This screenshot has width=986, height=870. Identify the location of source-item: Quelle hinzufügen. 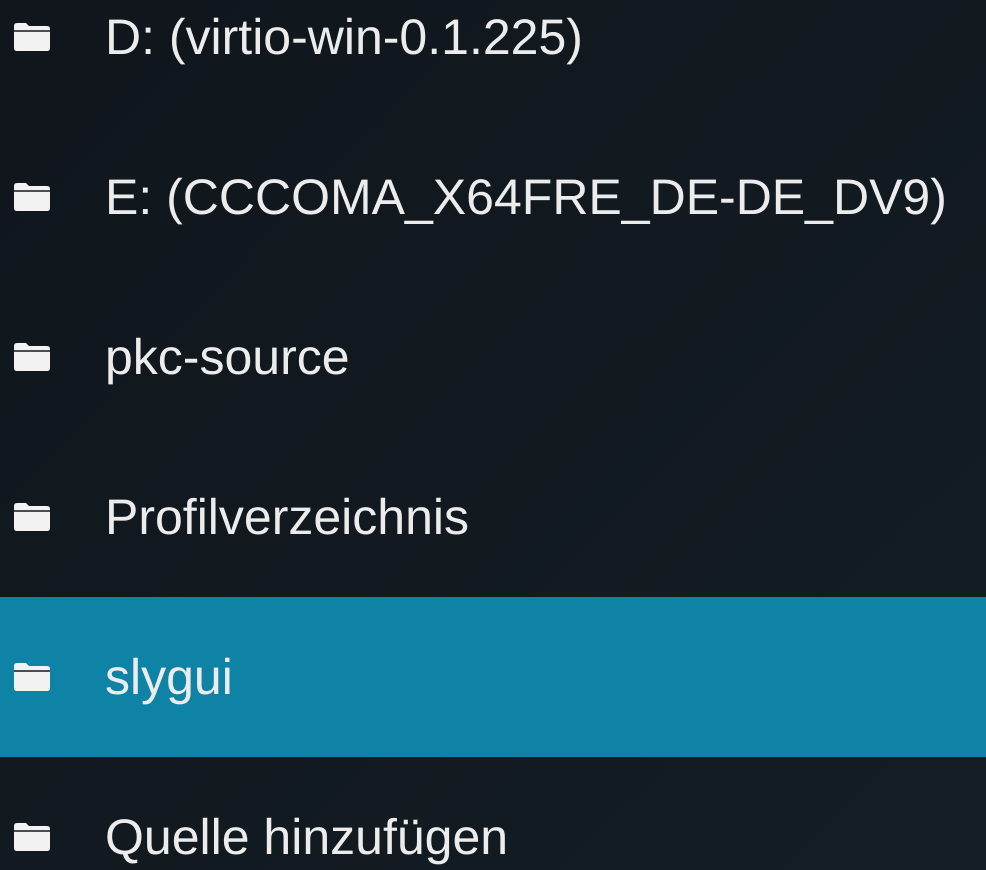
(493, 813).